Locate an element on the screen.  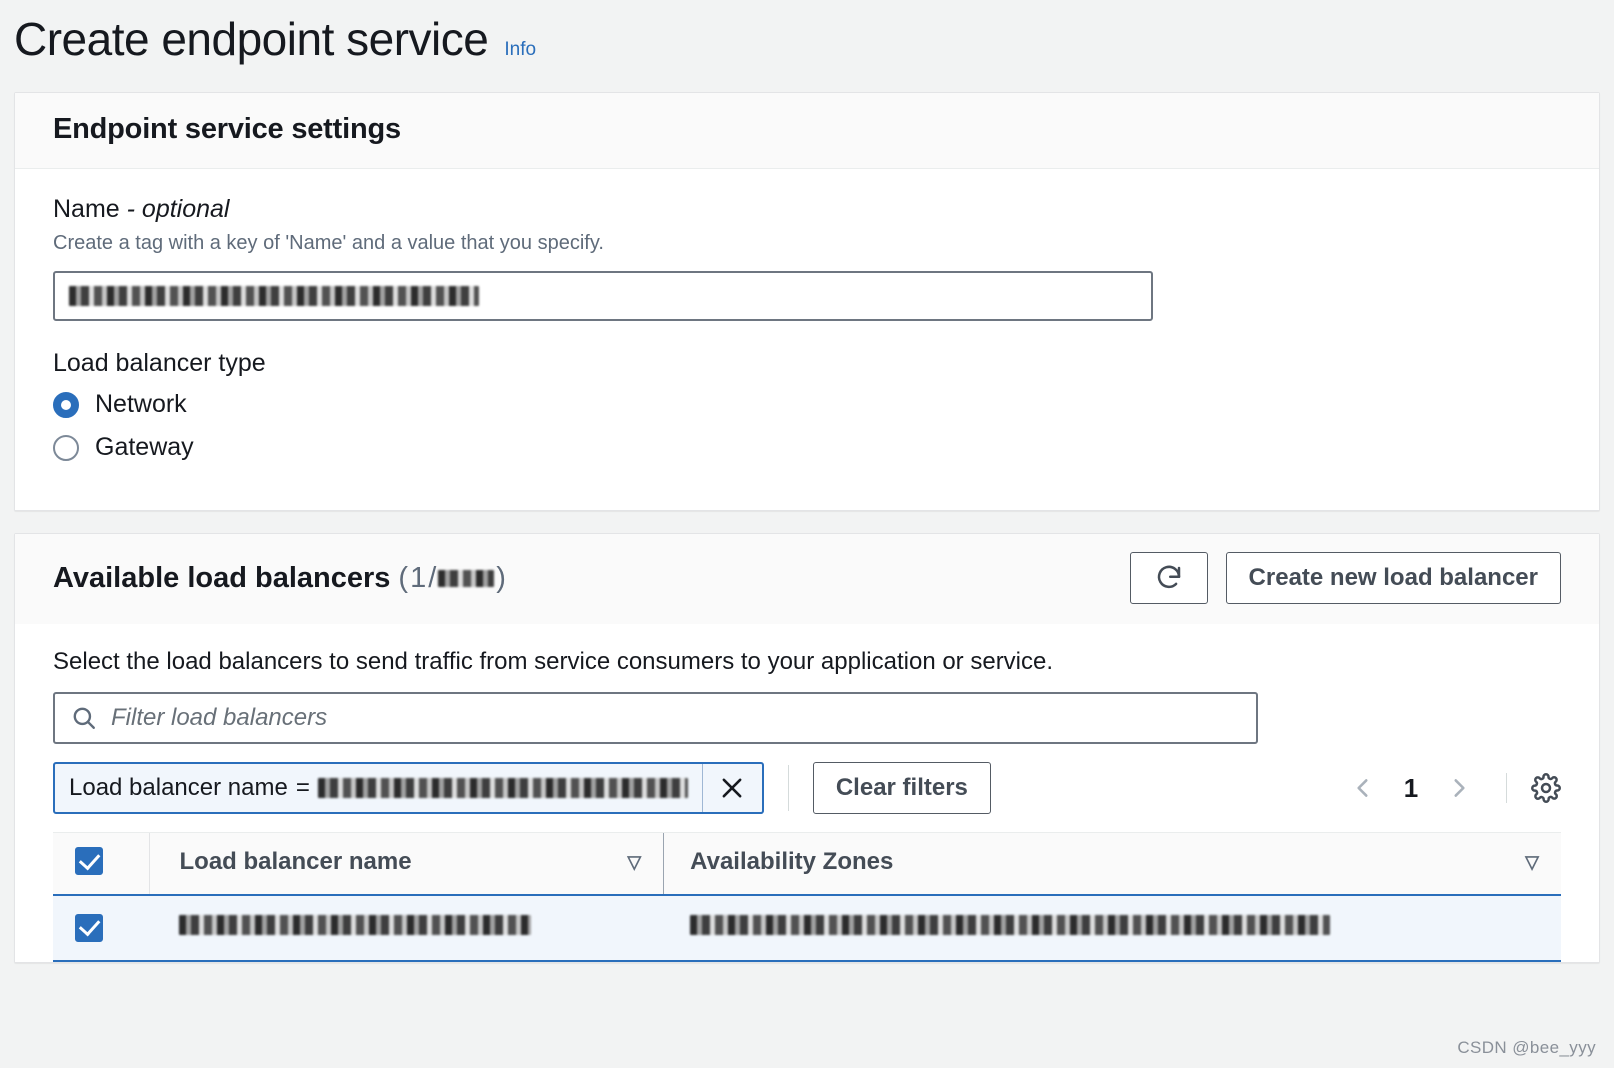
clear-filters-button: Clear filters is located at coordinates (901, 788).